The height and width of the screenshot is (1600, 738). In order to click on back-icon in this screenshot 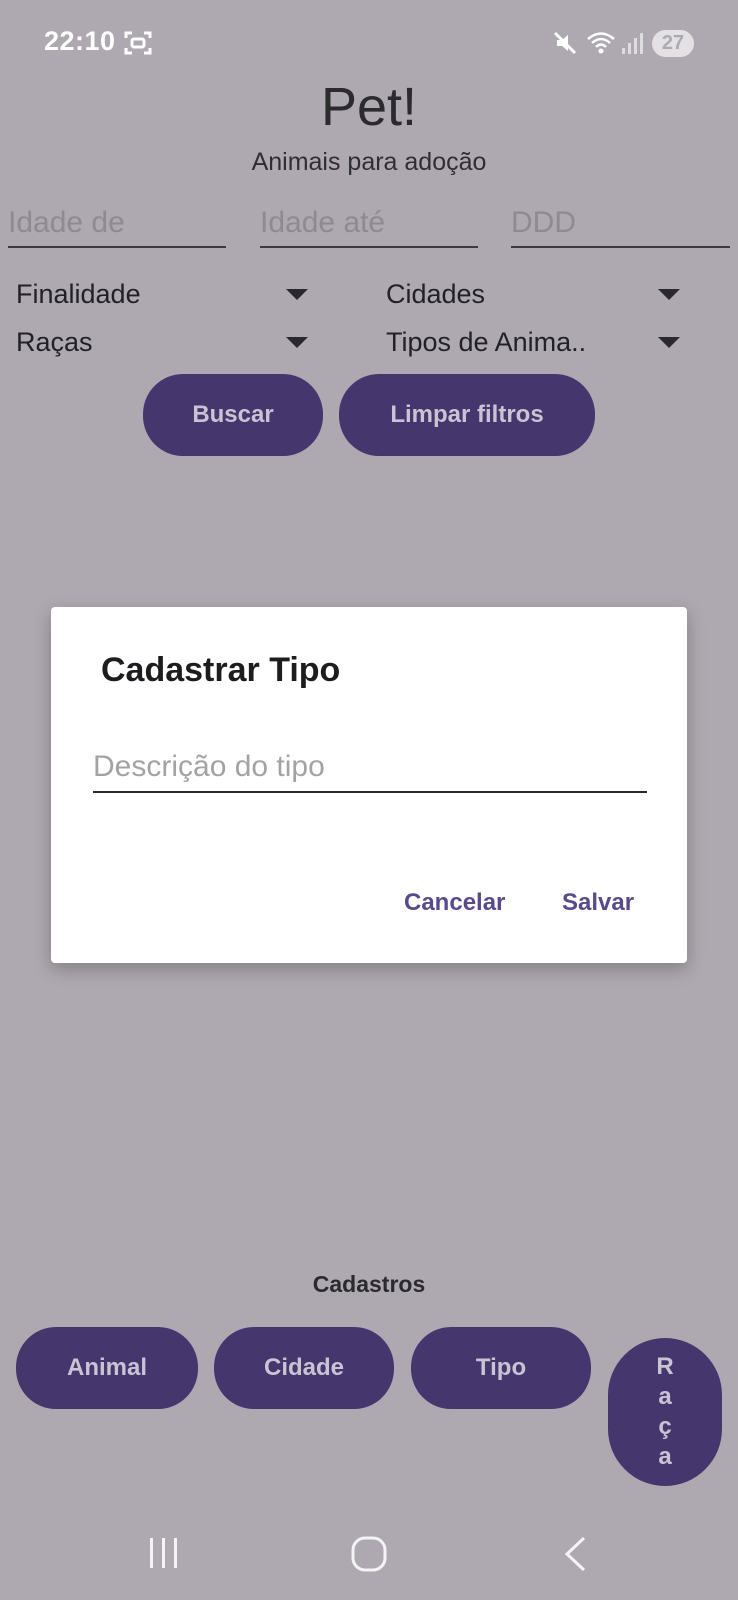, I will do `click(576, 1554)`.